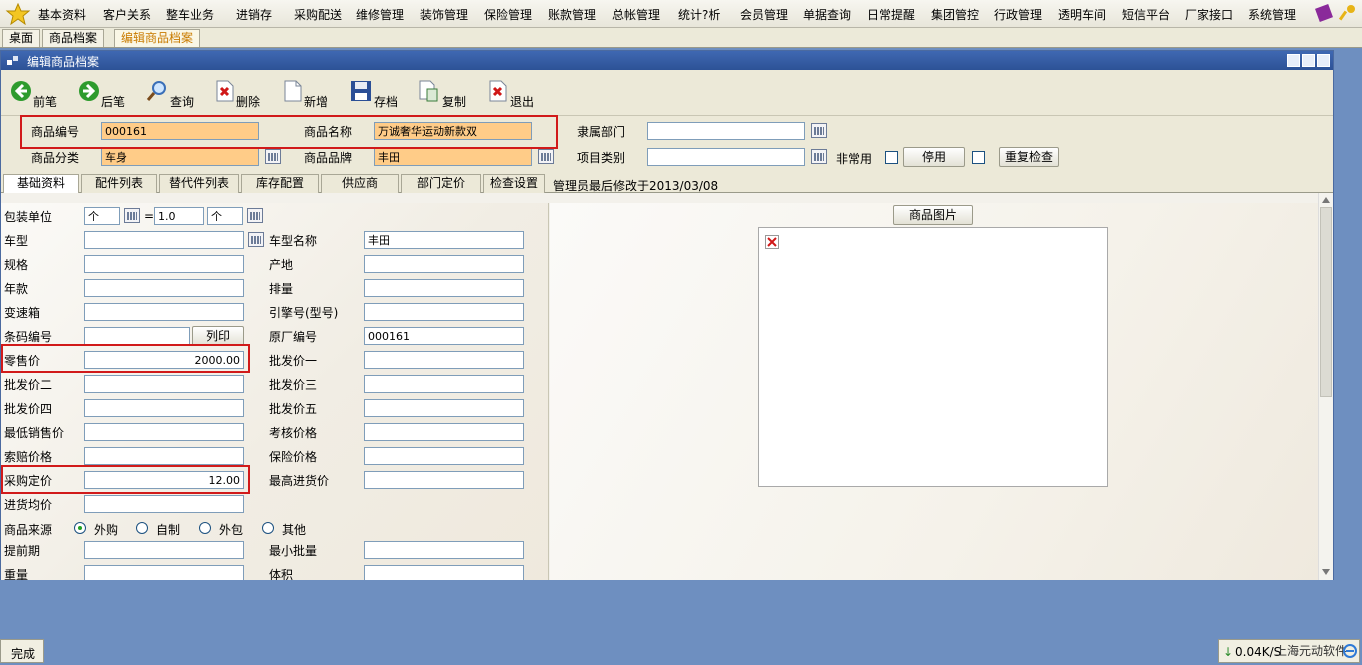 The height and width of the screenshot is (665, 1362). Describe the element at coordinates (891, 14) in the screenshot. I see `menu-reminder: 日常提醒` at that location.